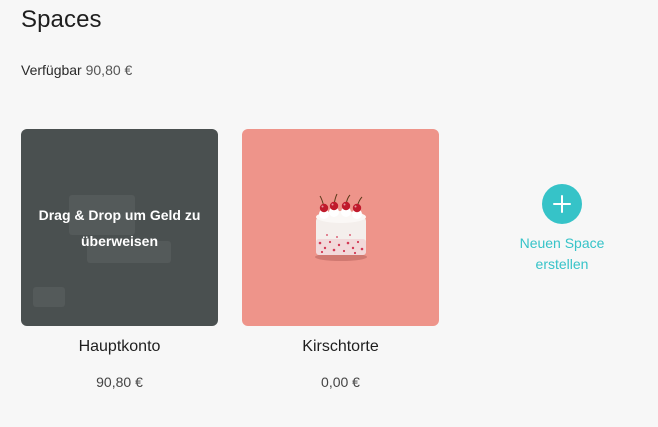 This screenshot has height=427, width=658. I want to click on space-card-hauptkonto: Drag & Drop um Geld zu überweisen, so click(119, 227).